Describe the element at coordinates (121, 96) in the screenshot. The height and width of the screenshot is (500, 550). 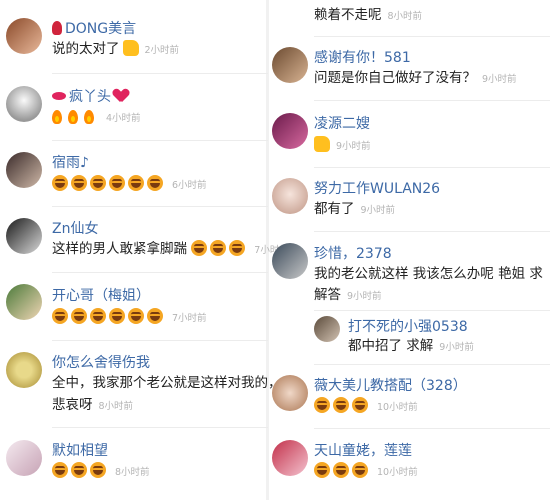
I see `heart-emoji-icon` at that location.